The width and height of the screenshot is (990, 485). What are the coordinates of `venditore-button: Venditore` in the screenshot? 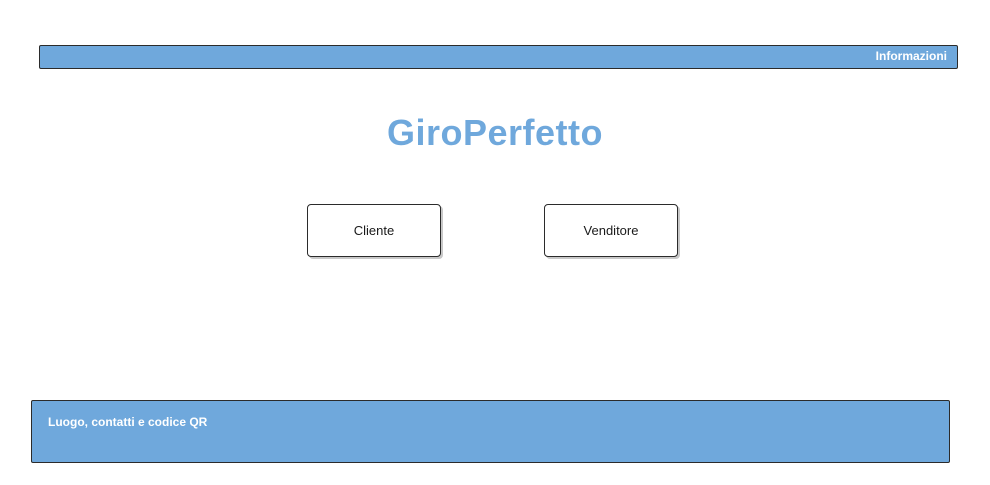 It's located at (611, 230).